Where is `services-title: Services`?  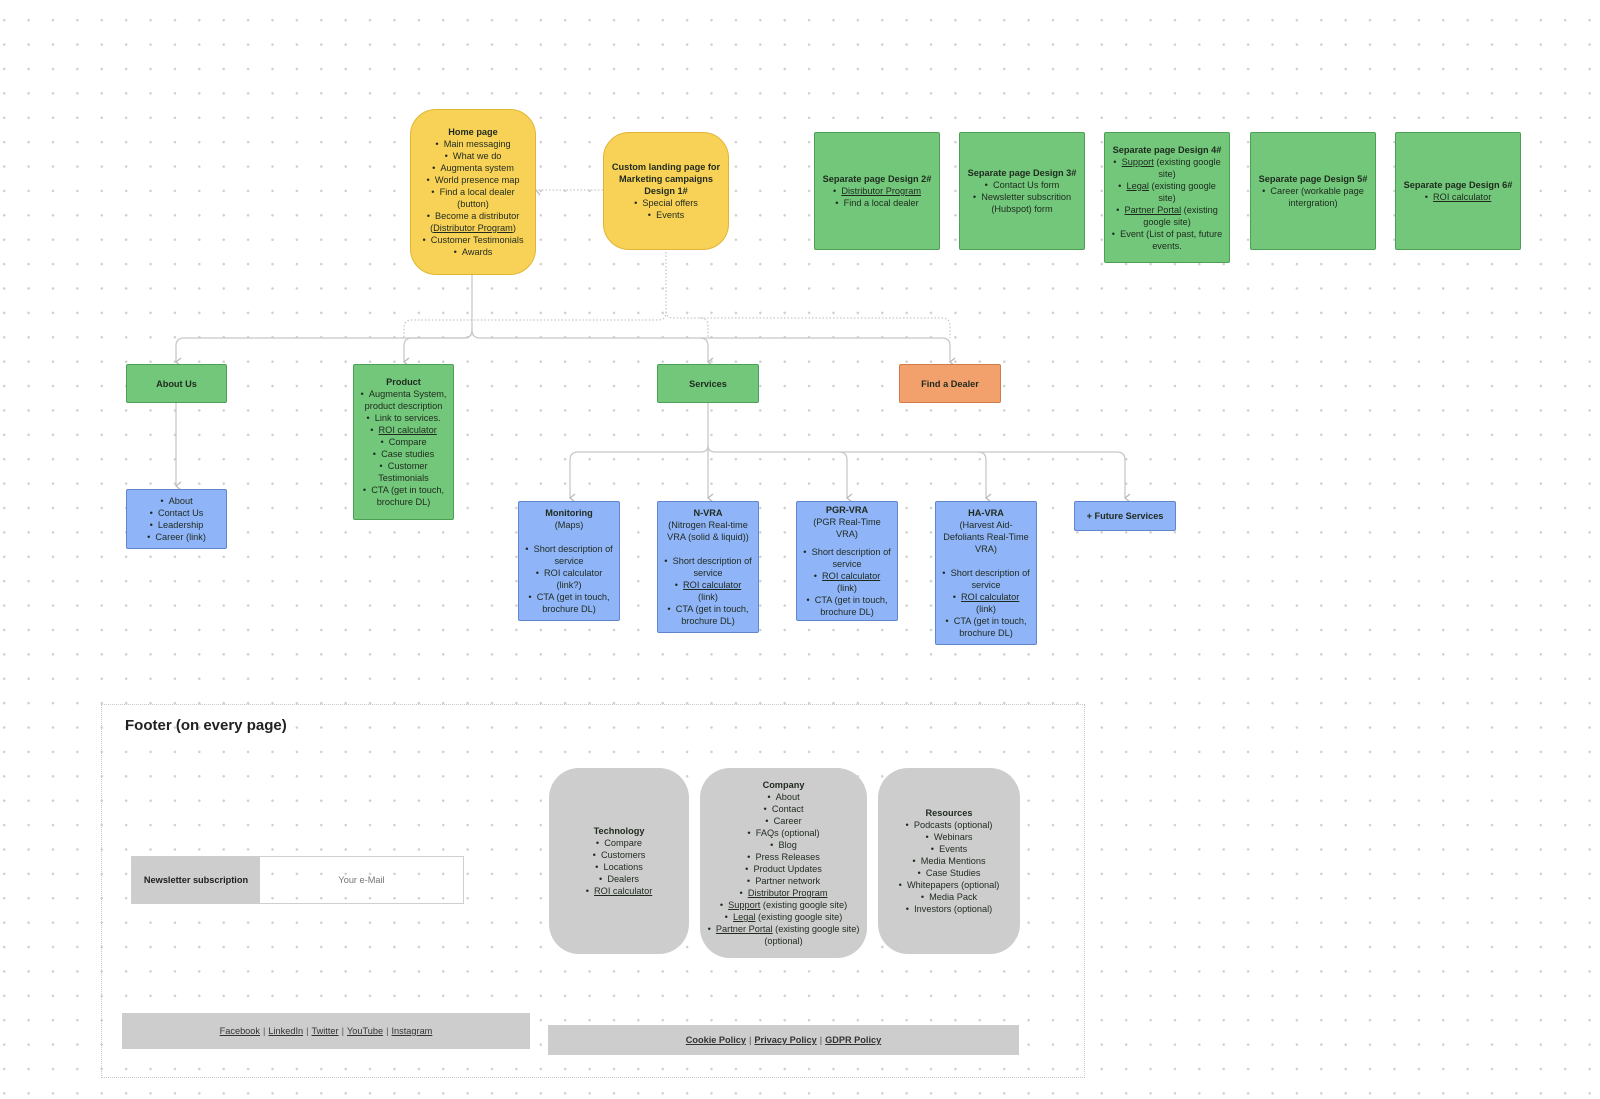
services-title: Services is located at coordinates (708, 383).